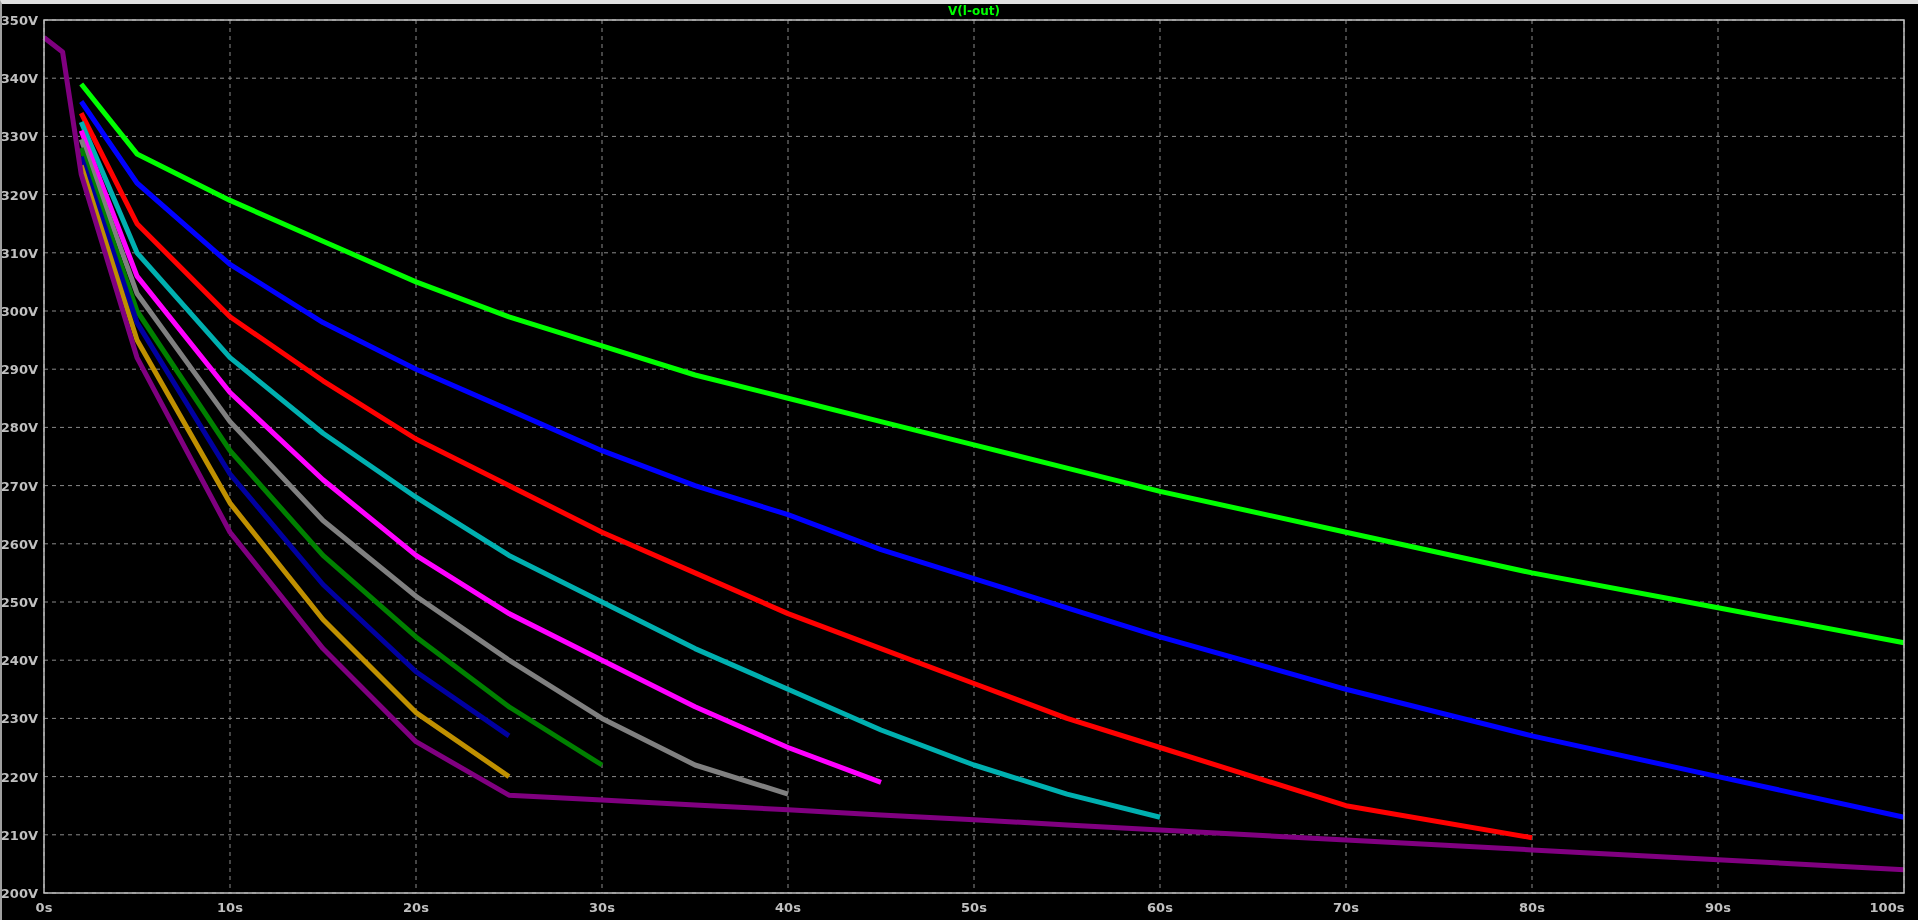 The height and width of the screenshot is (920, 1918). What do you see at coordinates (20, 661) in the screenshot?
I see `axis-tick-label: 240V` at bounding box center [20, 661].